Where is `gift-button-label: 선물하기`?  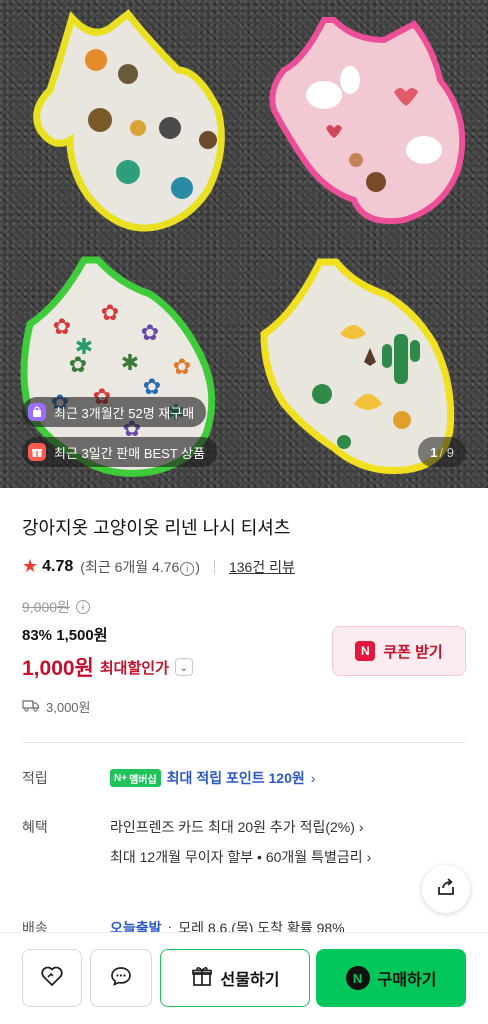 gift-button-label: 선물하기 is located at coordinates (250, 980).